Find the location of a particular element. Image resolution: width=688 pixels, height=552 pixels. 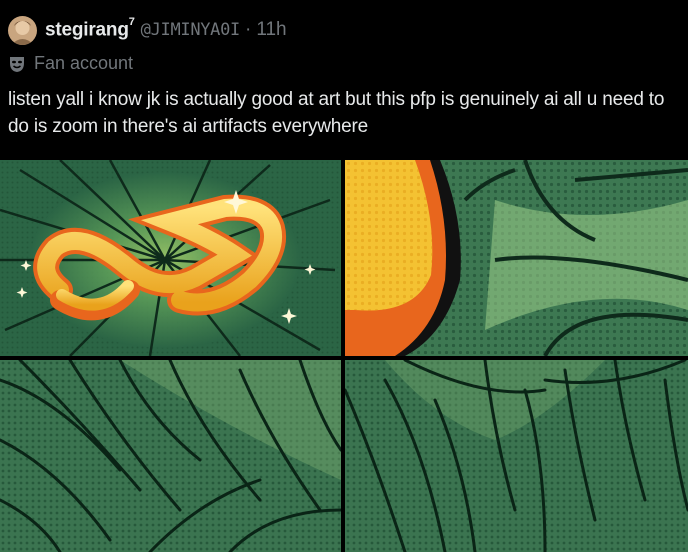

fan-account-text: Fan account is located at coordinates (84, 63).